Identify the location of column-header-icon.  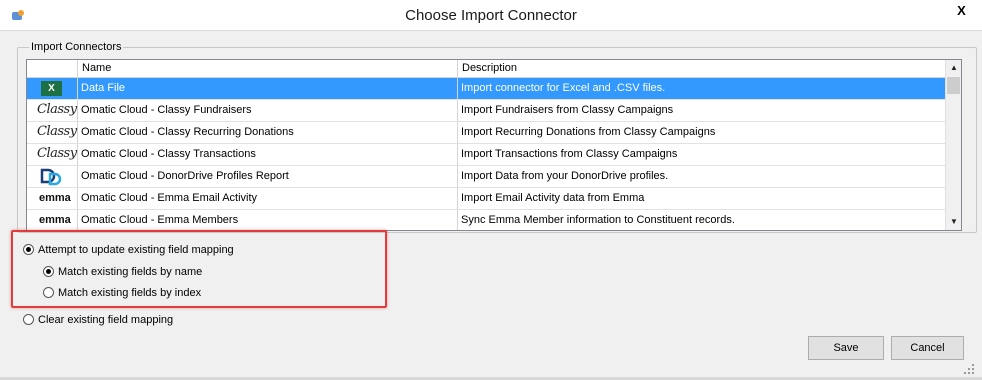
(52, 68).